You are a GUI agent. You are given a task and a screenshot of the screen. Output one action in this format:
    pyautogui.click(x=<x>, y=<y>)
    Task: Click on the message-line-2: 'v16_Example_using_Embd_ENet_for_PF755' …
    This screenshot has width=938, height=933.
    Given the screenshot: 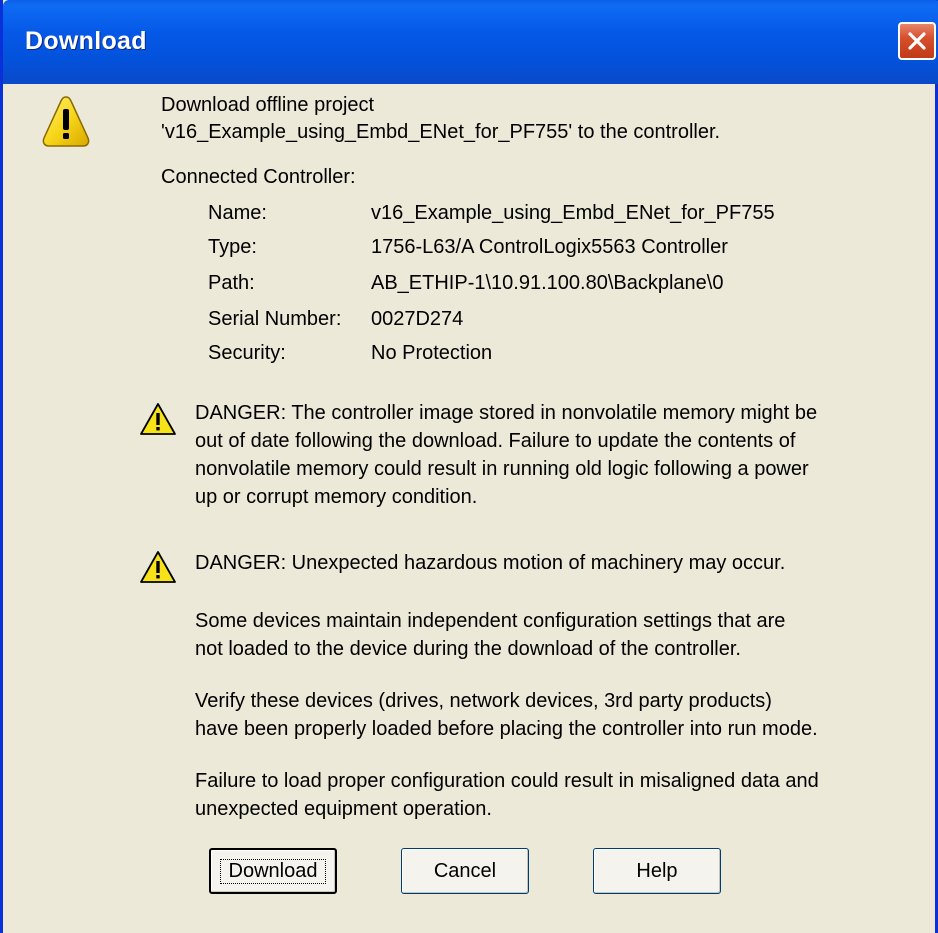 What is the action you would take?
    pyautogui.click(x=441, y=132)
    